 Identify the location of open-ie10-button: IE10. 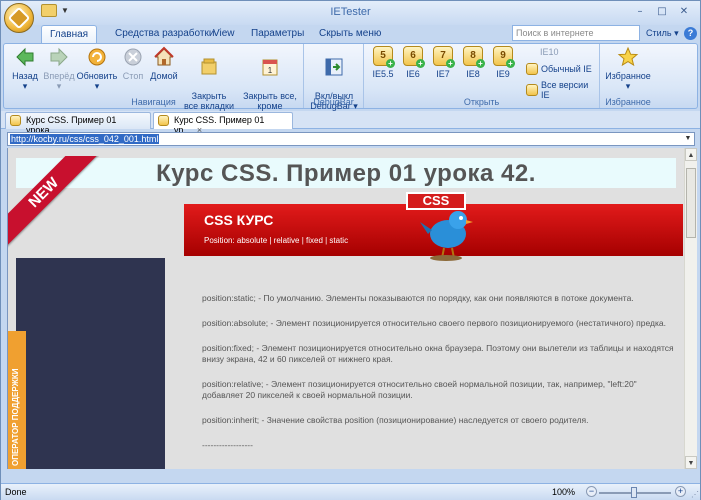
(549, 52).